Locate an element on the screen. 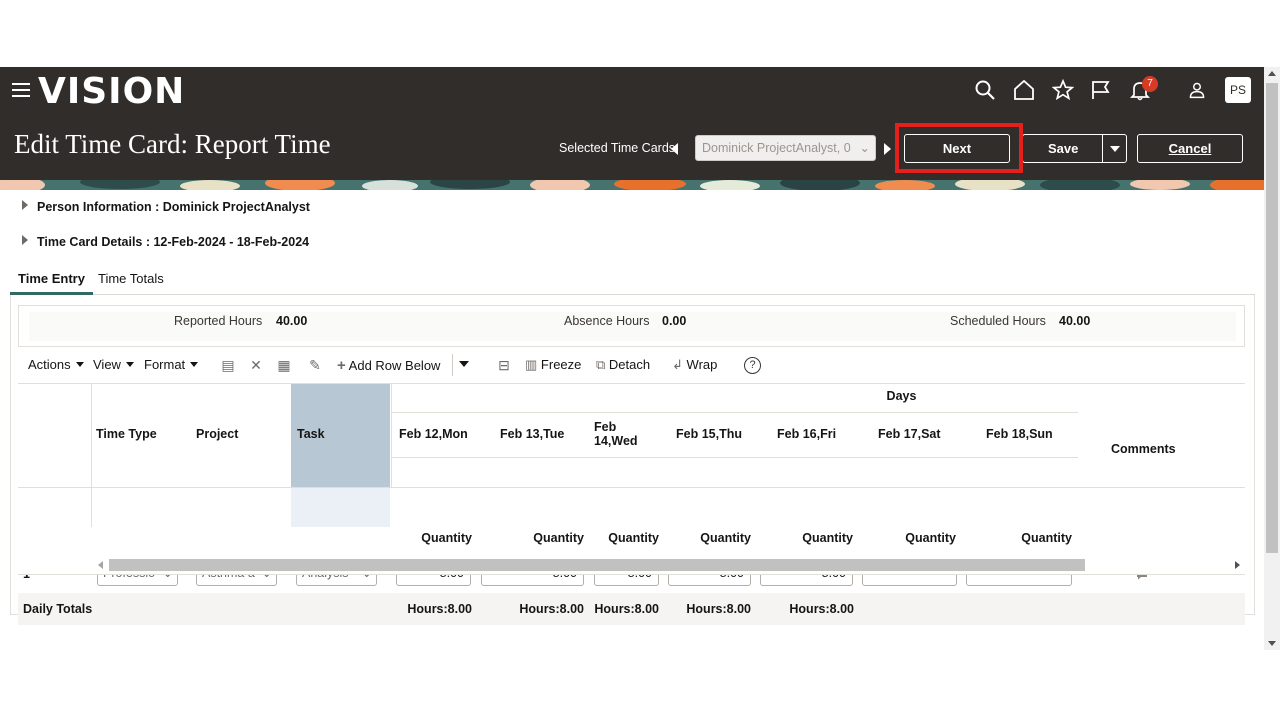  format-menu-label: Format is located at coordinates (165, 364).